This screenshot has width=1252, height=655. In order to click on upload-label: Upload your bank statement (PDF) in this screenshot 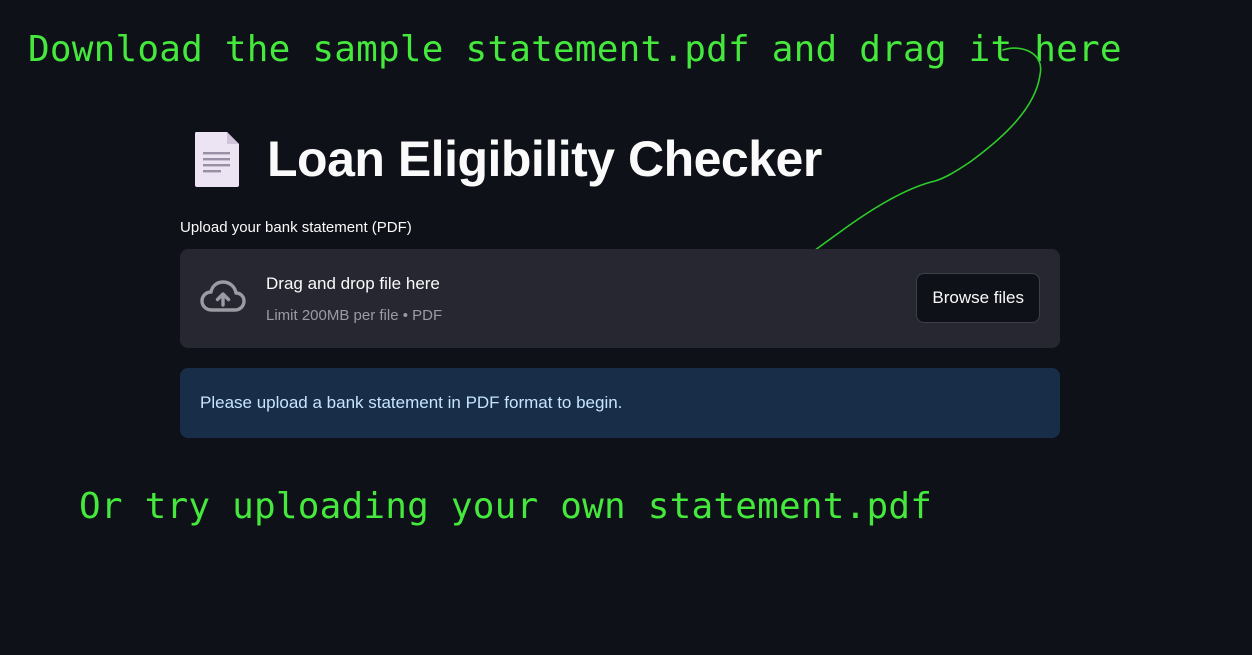, I will do `click(296, 227)`.